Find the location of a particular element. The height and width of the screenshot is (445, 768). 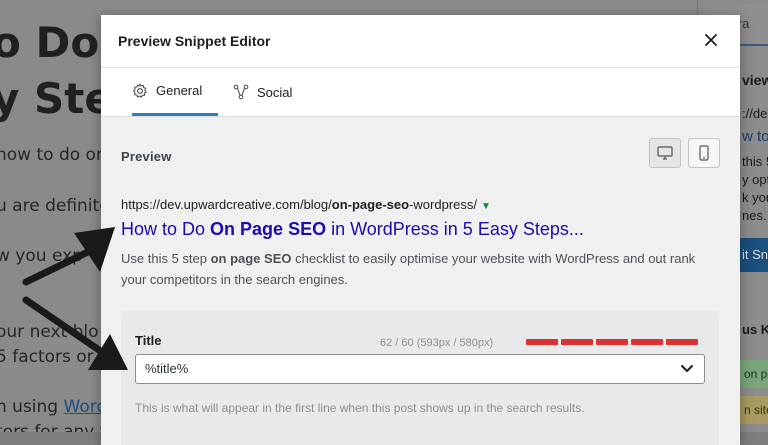

title-length-counter: 62 / 60 (593px / 580px) is located at coordinates (437, 343).